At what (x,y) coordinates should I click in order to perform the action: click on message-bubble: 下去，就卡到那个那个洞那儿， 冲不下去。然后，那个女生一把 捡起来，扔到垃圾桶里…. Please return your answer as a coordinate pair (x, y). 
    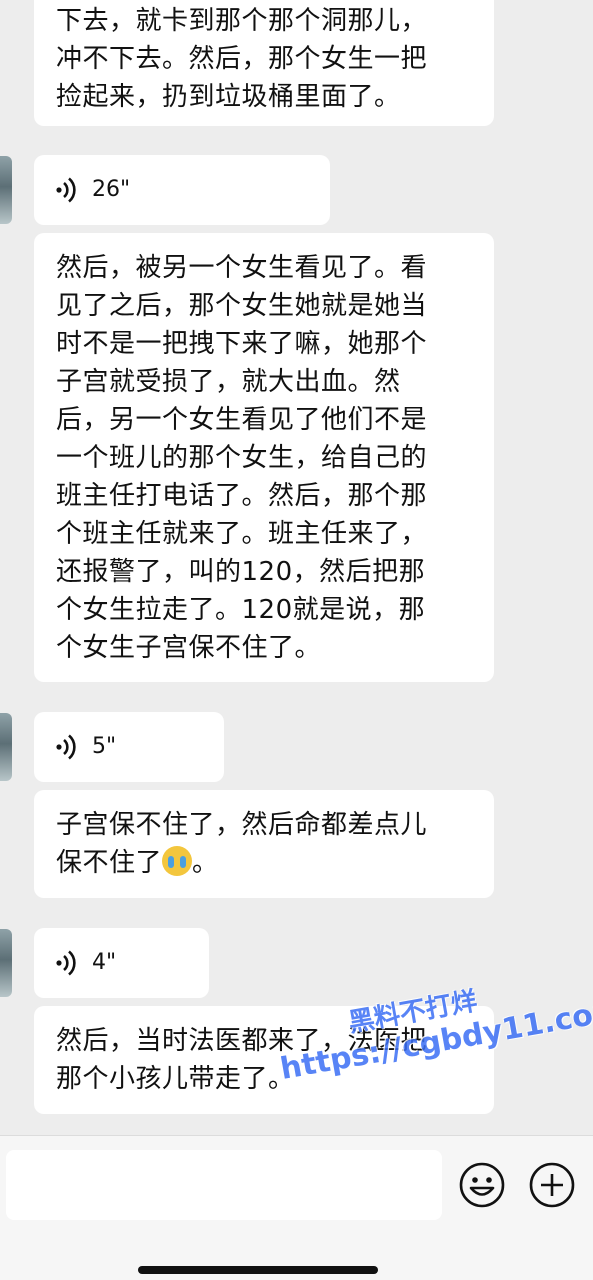
    Looking at the image, I should click on (264, 63).